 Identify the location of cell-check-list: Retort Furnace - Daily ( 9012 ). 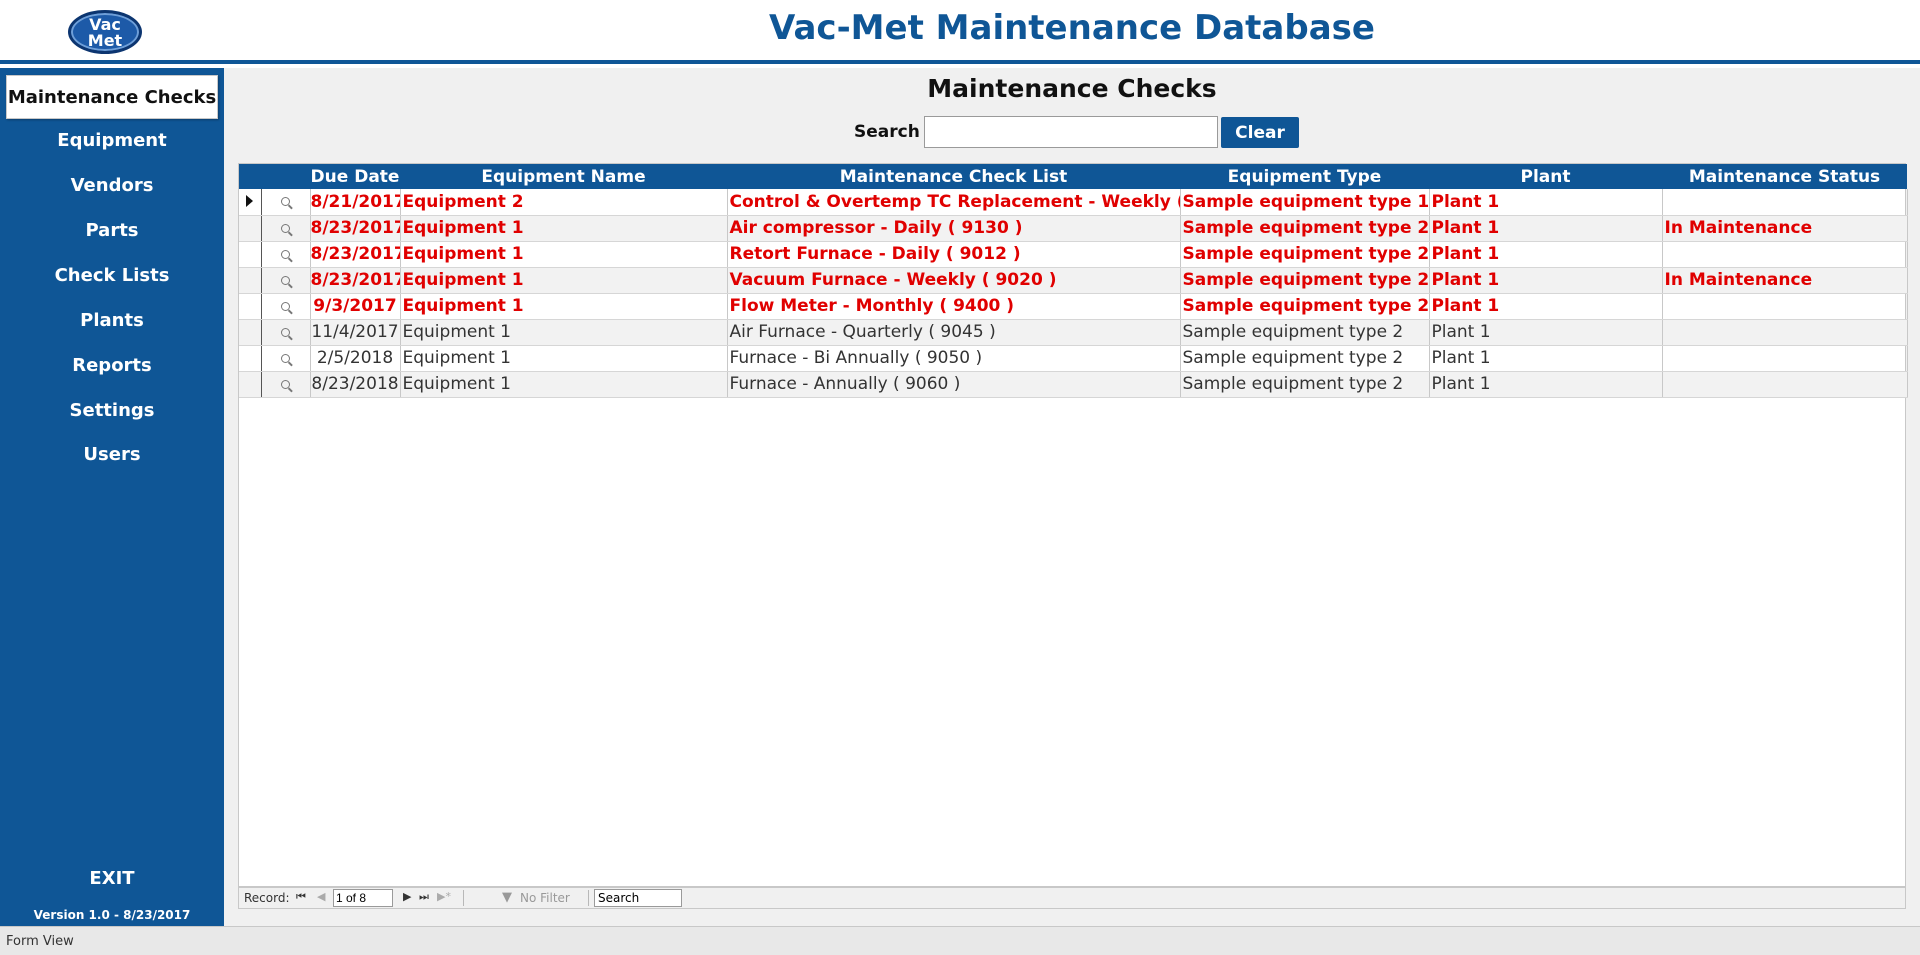
(954, 254).